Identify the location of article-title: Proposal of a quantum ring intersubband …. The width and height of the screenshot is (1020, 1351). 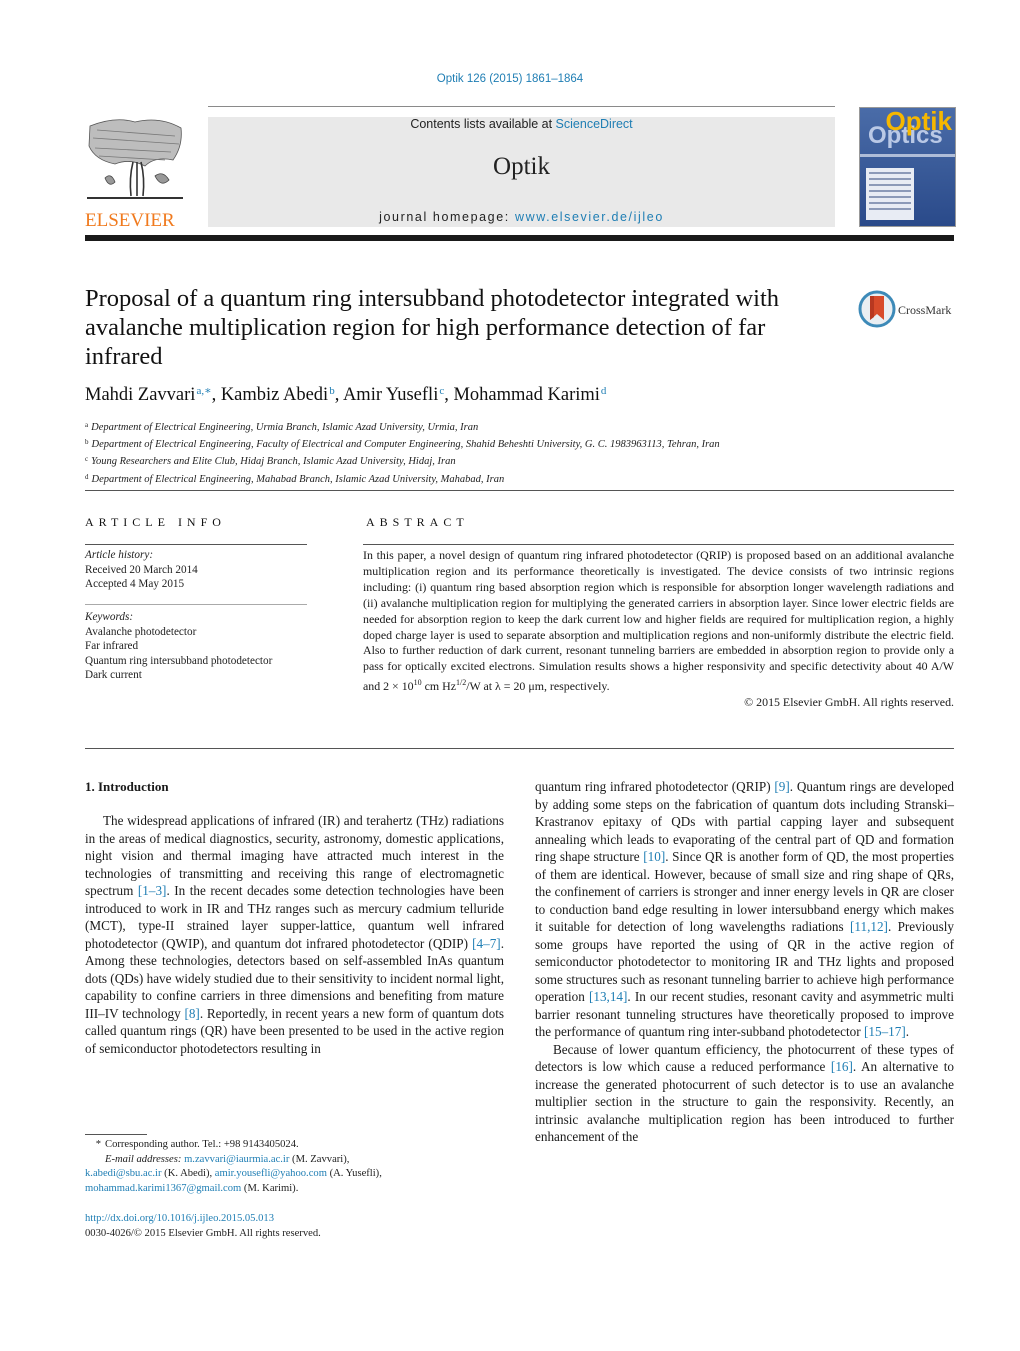
(432, 327).